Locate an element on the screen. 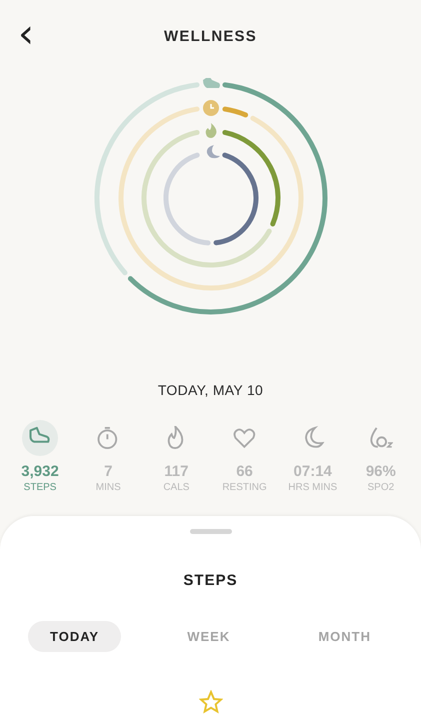  metric-tab: 3,932 STEPS is located at coordinates (40, 465).